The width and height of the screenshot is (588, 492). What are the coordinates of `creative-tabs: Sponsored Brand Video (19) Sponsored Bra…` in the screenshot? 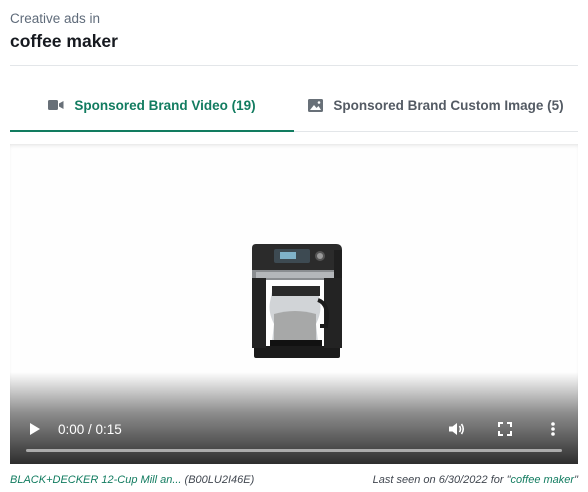 It's located at (294, 106).